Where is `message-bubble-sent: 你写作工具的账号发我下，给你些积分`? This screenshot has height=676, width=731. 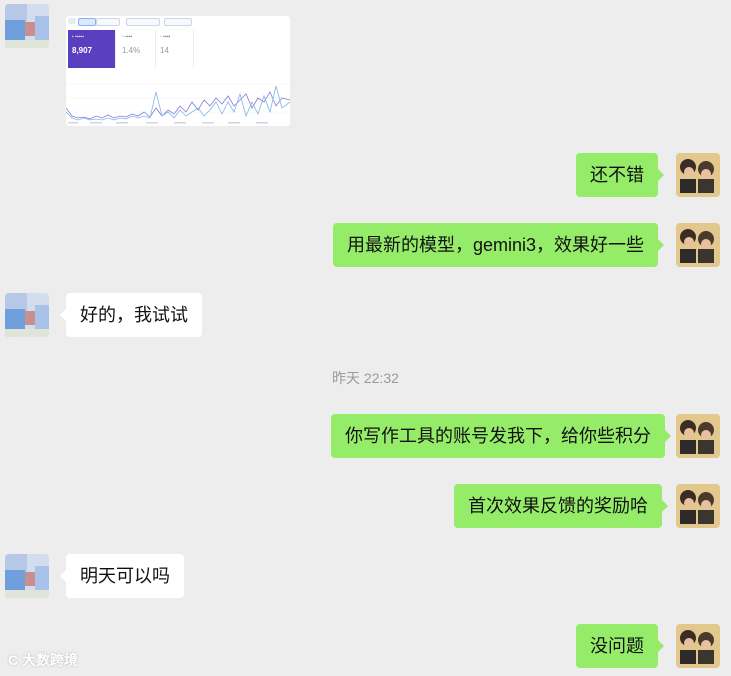 message-bubble-sent: 你写作工具的账号发我下，给你些积分 is located at coordinates (501, 436).